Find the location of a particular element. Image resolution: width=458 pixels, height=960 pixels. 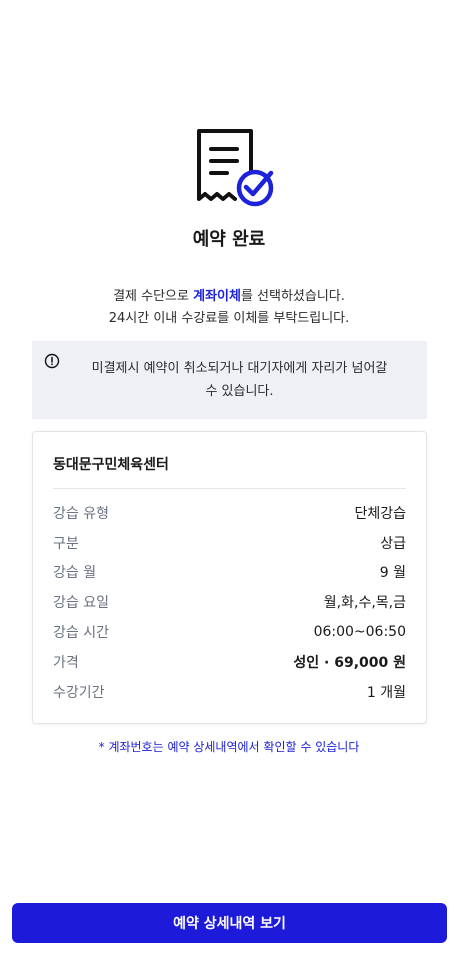

notice-text: 미결제시 예약이 취소되거나 대기자에게 자리가 넘어갈 수 있습니다. is located at coordinates (239, 380).